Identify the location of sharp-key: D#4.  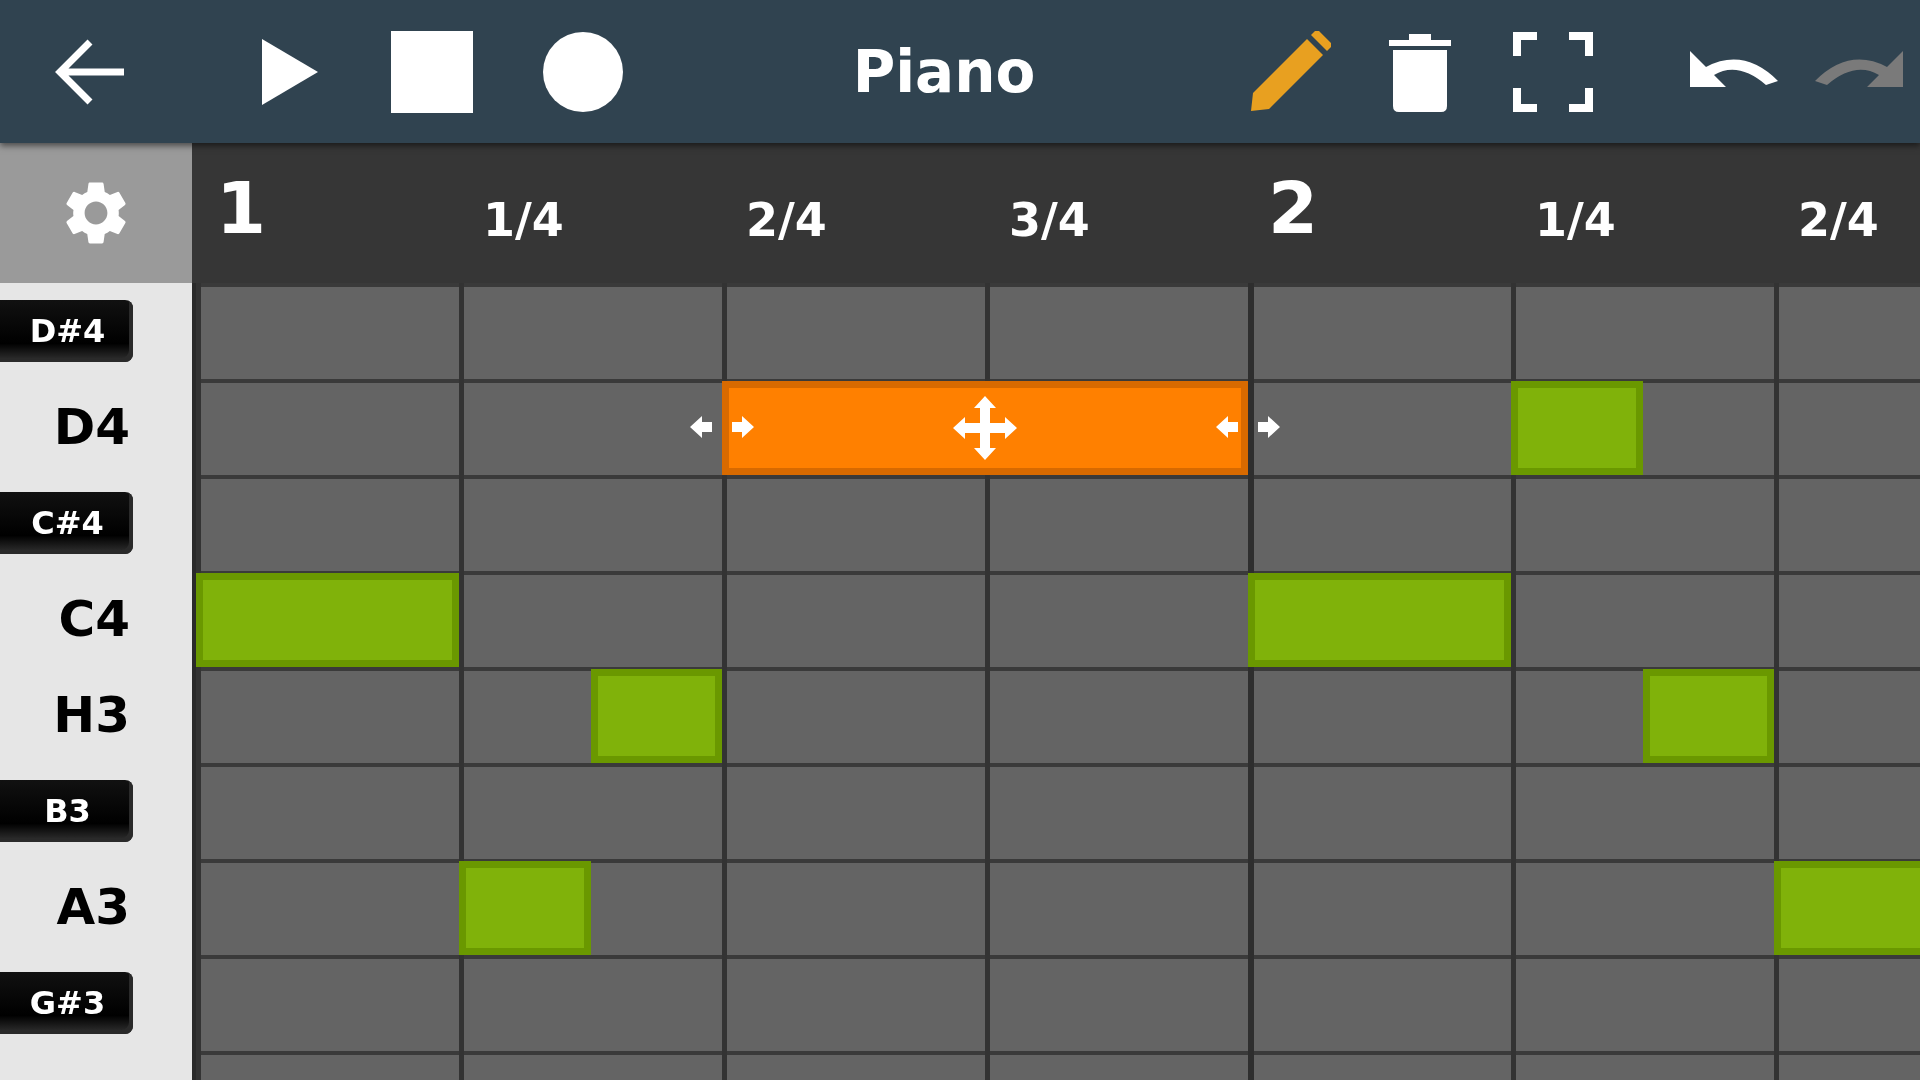
(66, 331).